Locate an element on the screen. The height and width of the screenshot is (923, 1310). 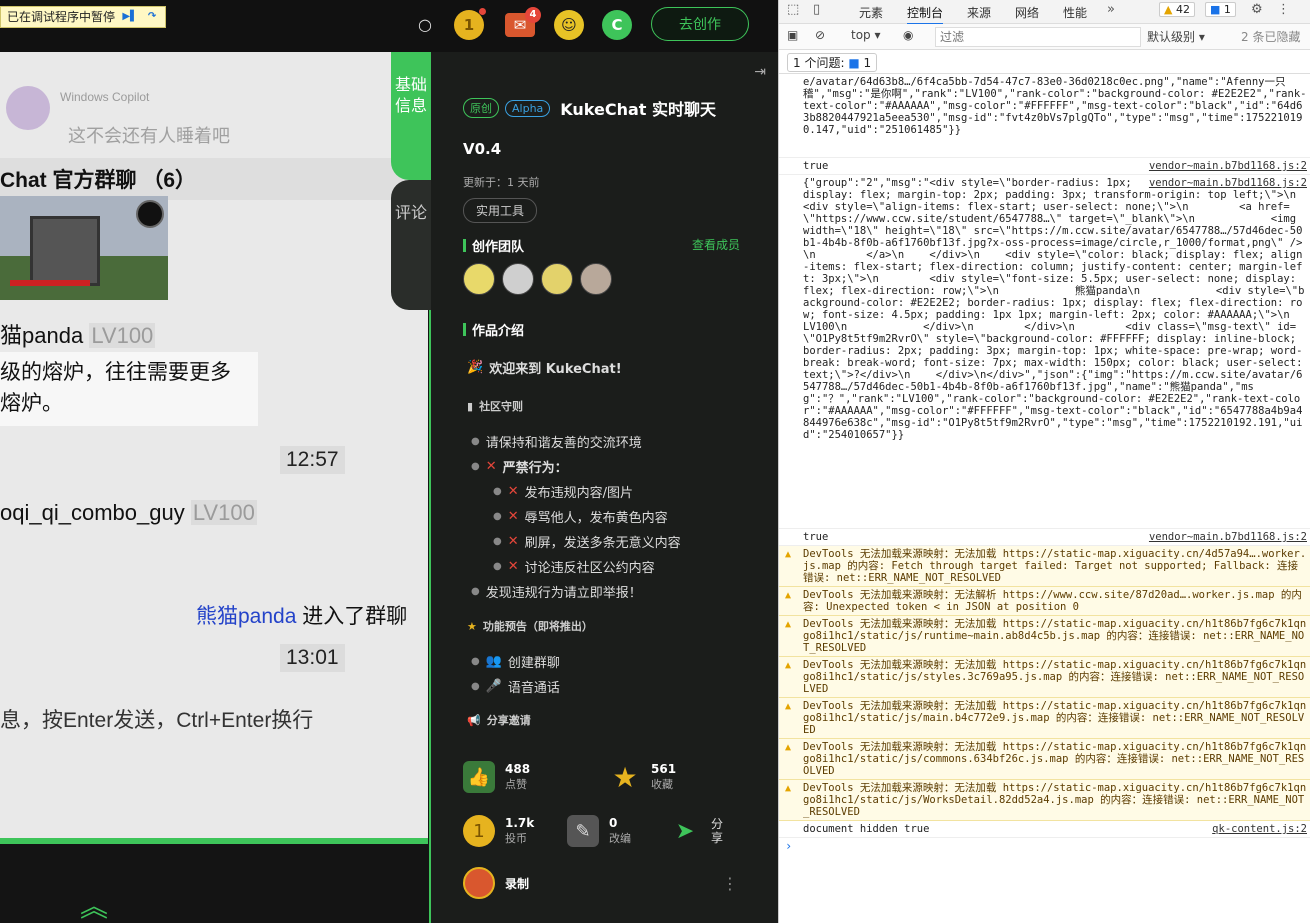
warning-count: ▲ 42 is located at coordinates (1177, 9).